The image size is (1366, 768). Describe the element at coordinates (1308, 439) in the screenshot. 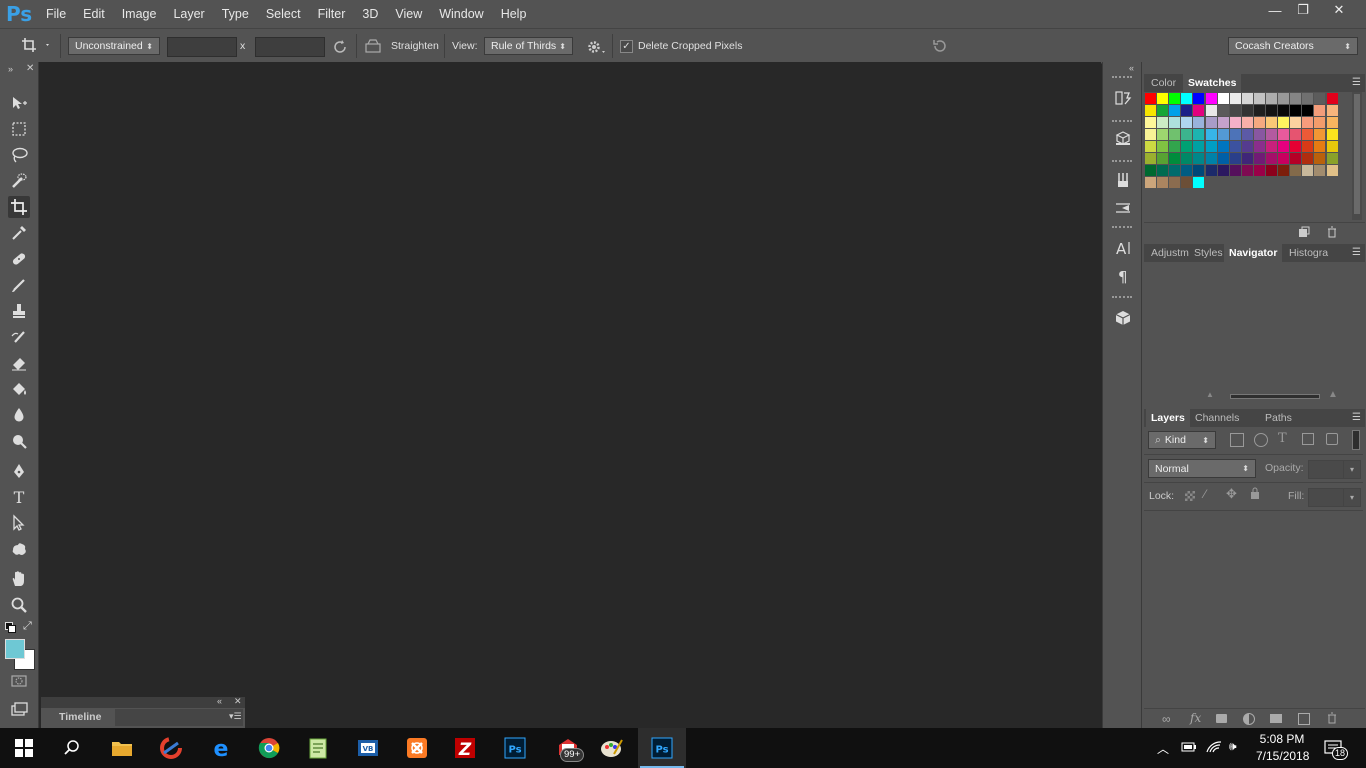

I see `shape-filter-icon` at that location.